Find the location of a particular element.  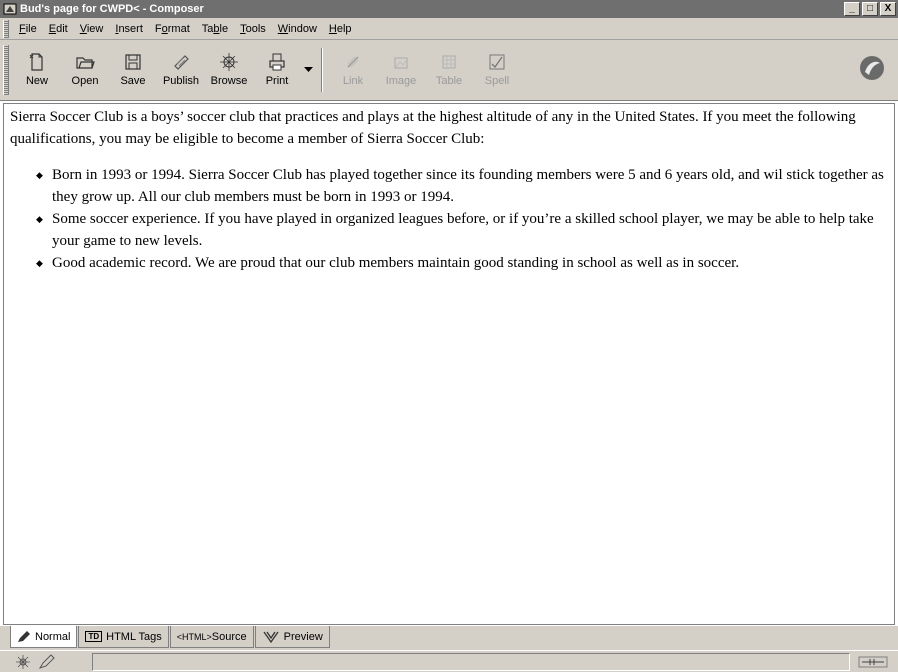

minimize-button: _ is located at coordinates (852, 9).